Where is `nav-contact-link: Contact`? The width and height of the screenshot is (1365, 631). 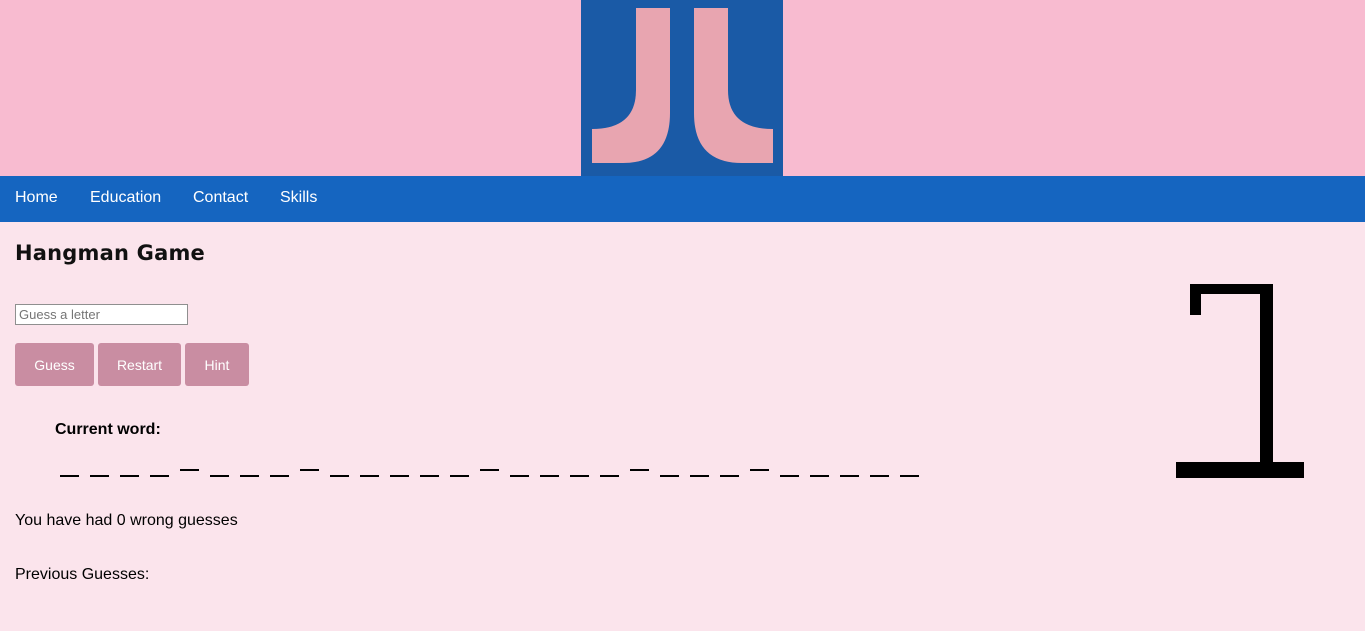 nav-contact-link: Contact is located at coordinates (220, 198).